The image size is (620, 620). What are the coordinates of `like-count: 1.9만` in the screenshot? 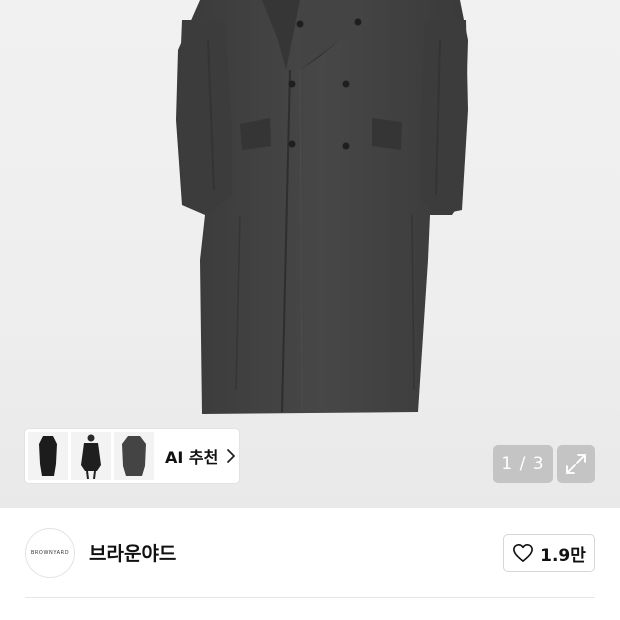 It's located at (563, 555).